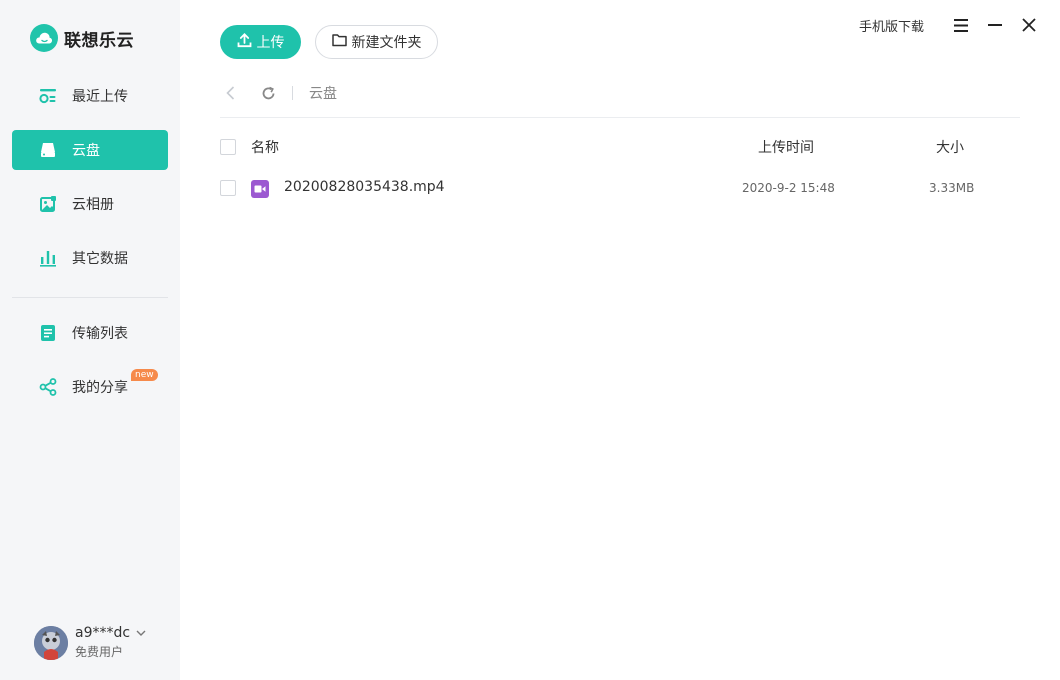 The width and height of the screenshot is (1060, 680). I want to click on sidebar-item-photo-album: 云相册, so click(90, 204).